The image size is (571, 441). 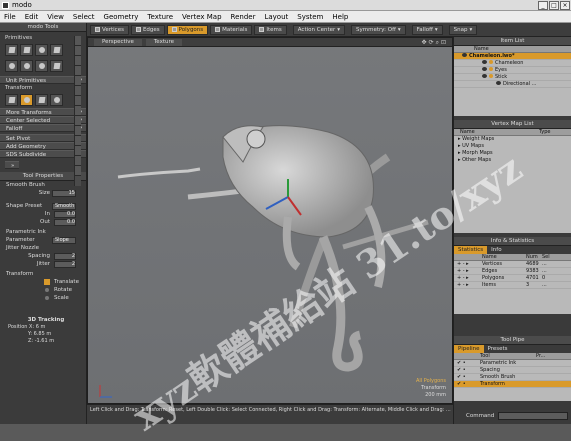 What do you see at coordinates (65, 256) in the screenshot?
I see `spacing-field: 2` at bounding box center [65, 256].